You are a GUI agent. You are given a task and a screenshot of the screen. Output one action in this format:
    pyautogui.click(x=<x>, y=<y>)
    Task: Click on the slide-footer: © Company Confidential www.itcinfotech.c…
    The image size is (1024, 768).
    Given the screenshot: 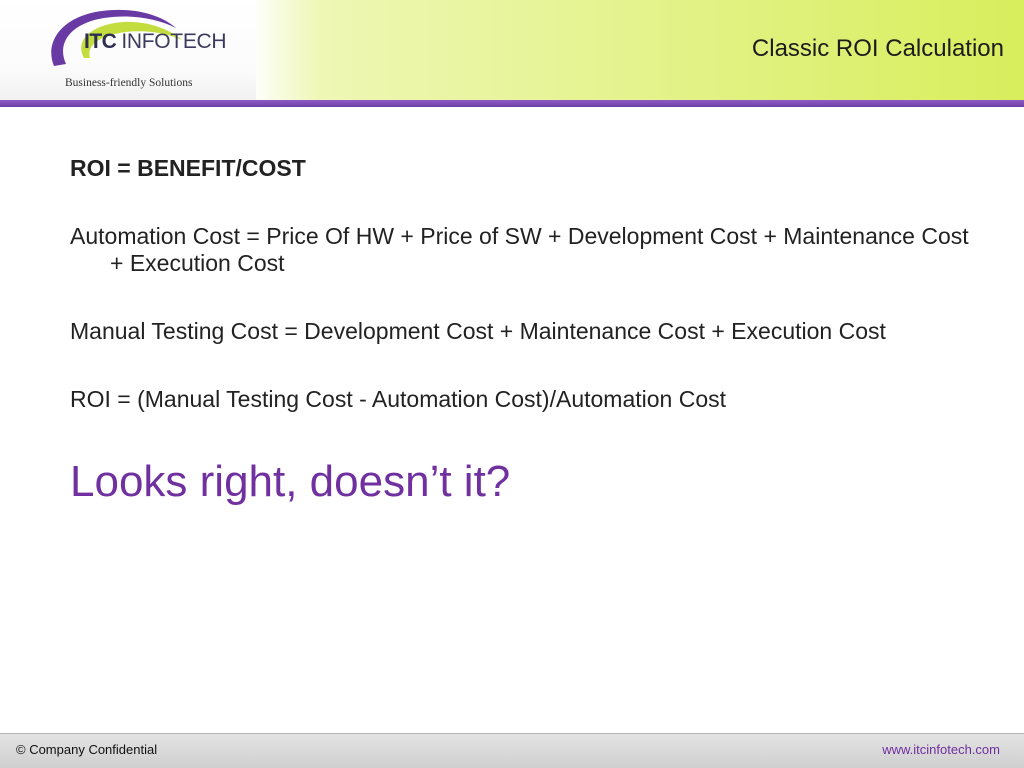 What is the action you would take?
    pyautogui.click(x=512, y=750)
    